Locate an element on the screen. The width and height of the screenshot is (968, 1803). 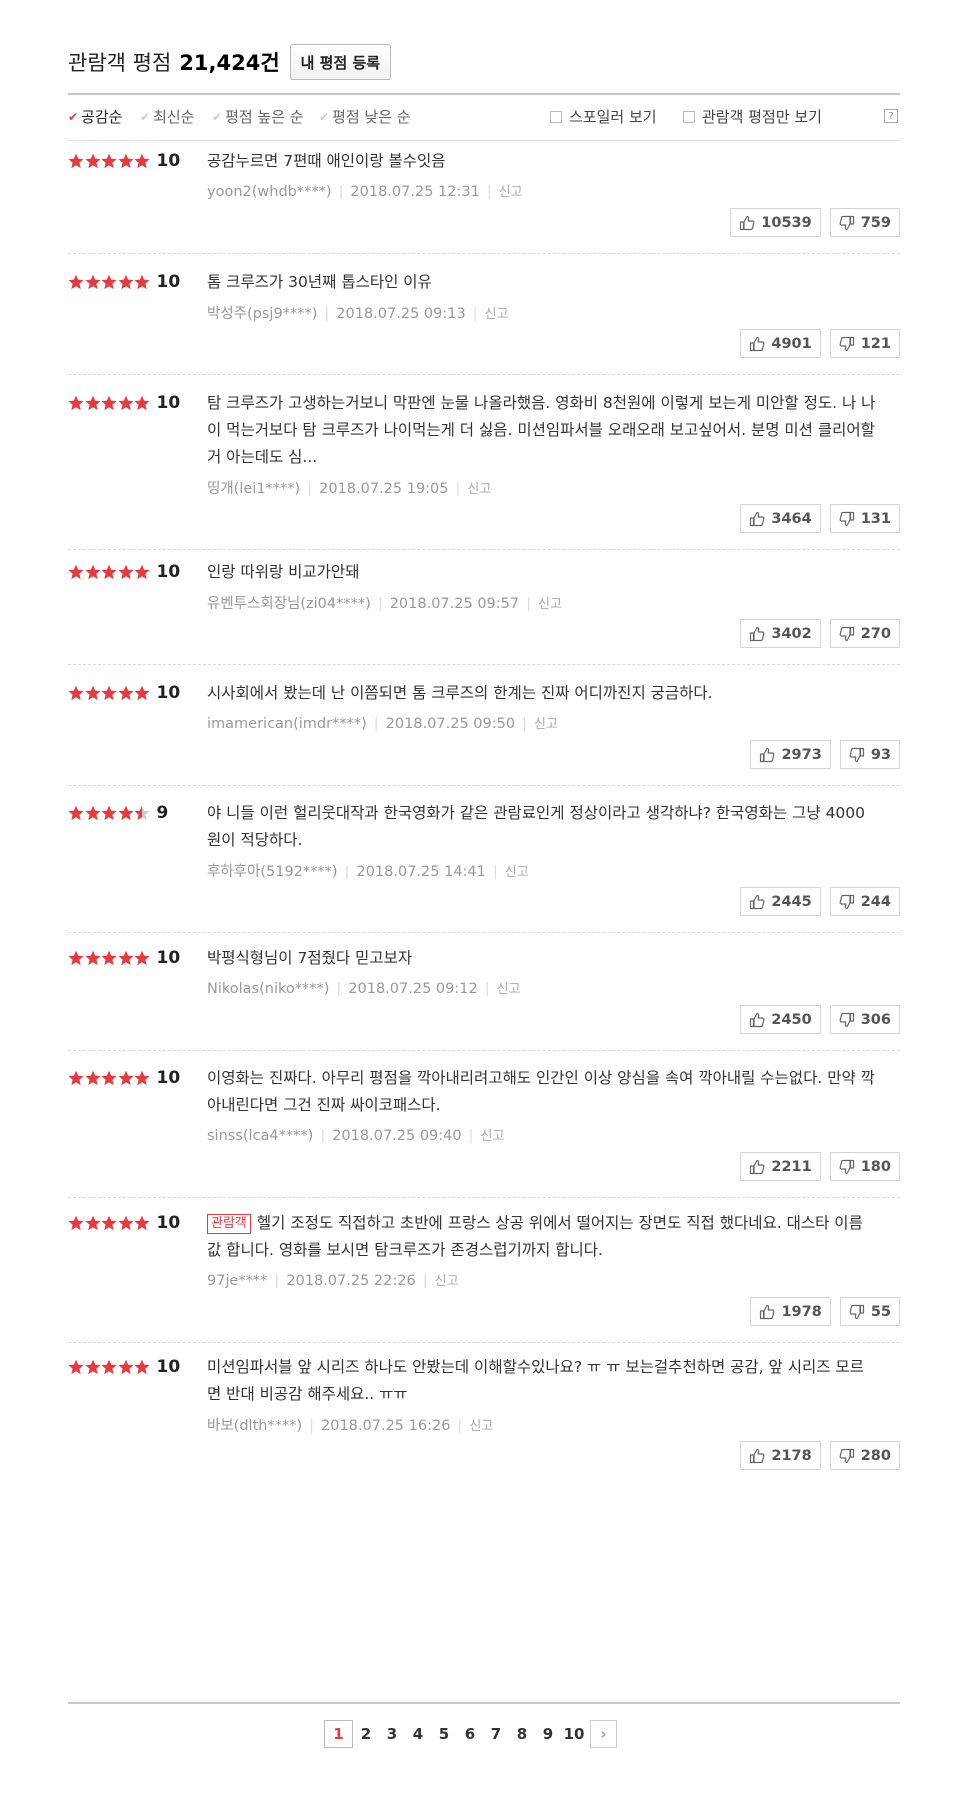
review-author: imamerican(imdr****) is located at coordinates (287, 724).